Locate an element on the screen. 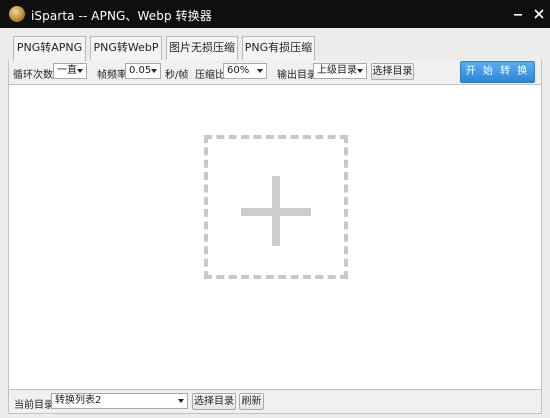 The height and width of the screenshot is (418, 550). app-logo-icon is located at coordinates (17, 14).